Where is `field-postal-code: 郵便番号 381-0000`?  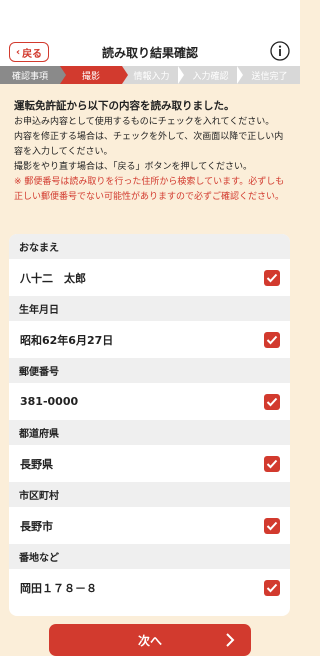
field-postal-code: 郵便番号 381-0000 is located at coordinates (149, 389).